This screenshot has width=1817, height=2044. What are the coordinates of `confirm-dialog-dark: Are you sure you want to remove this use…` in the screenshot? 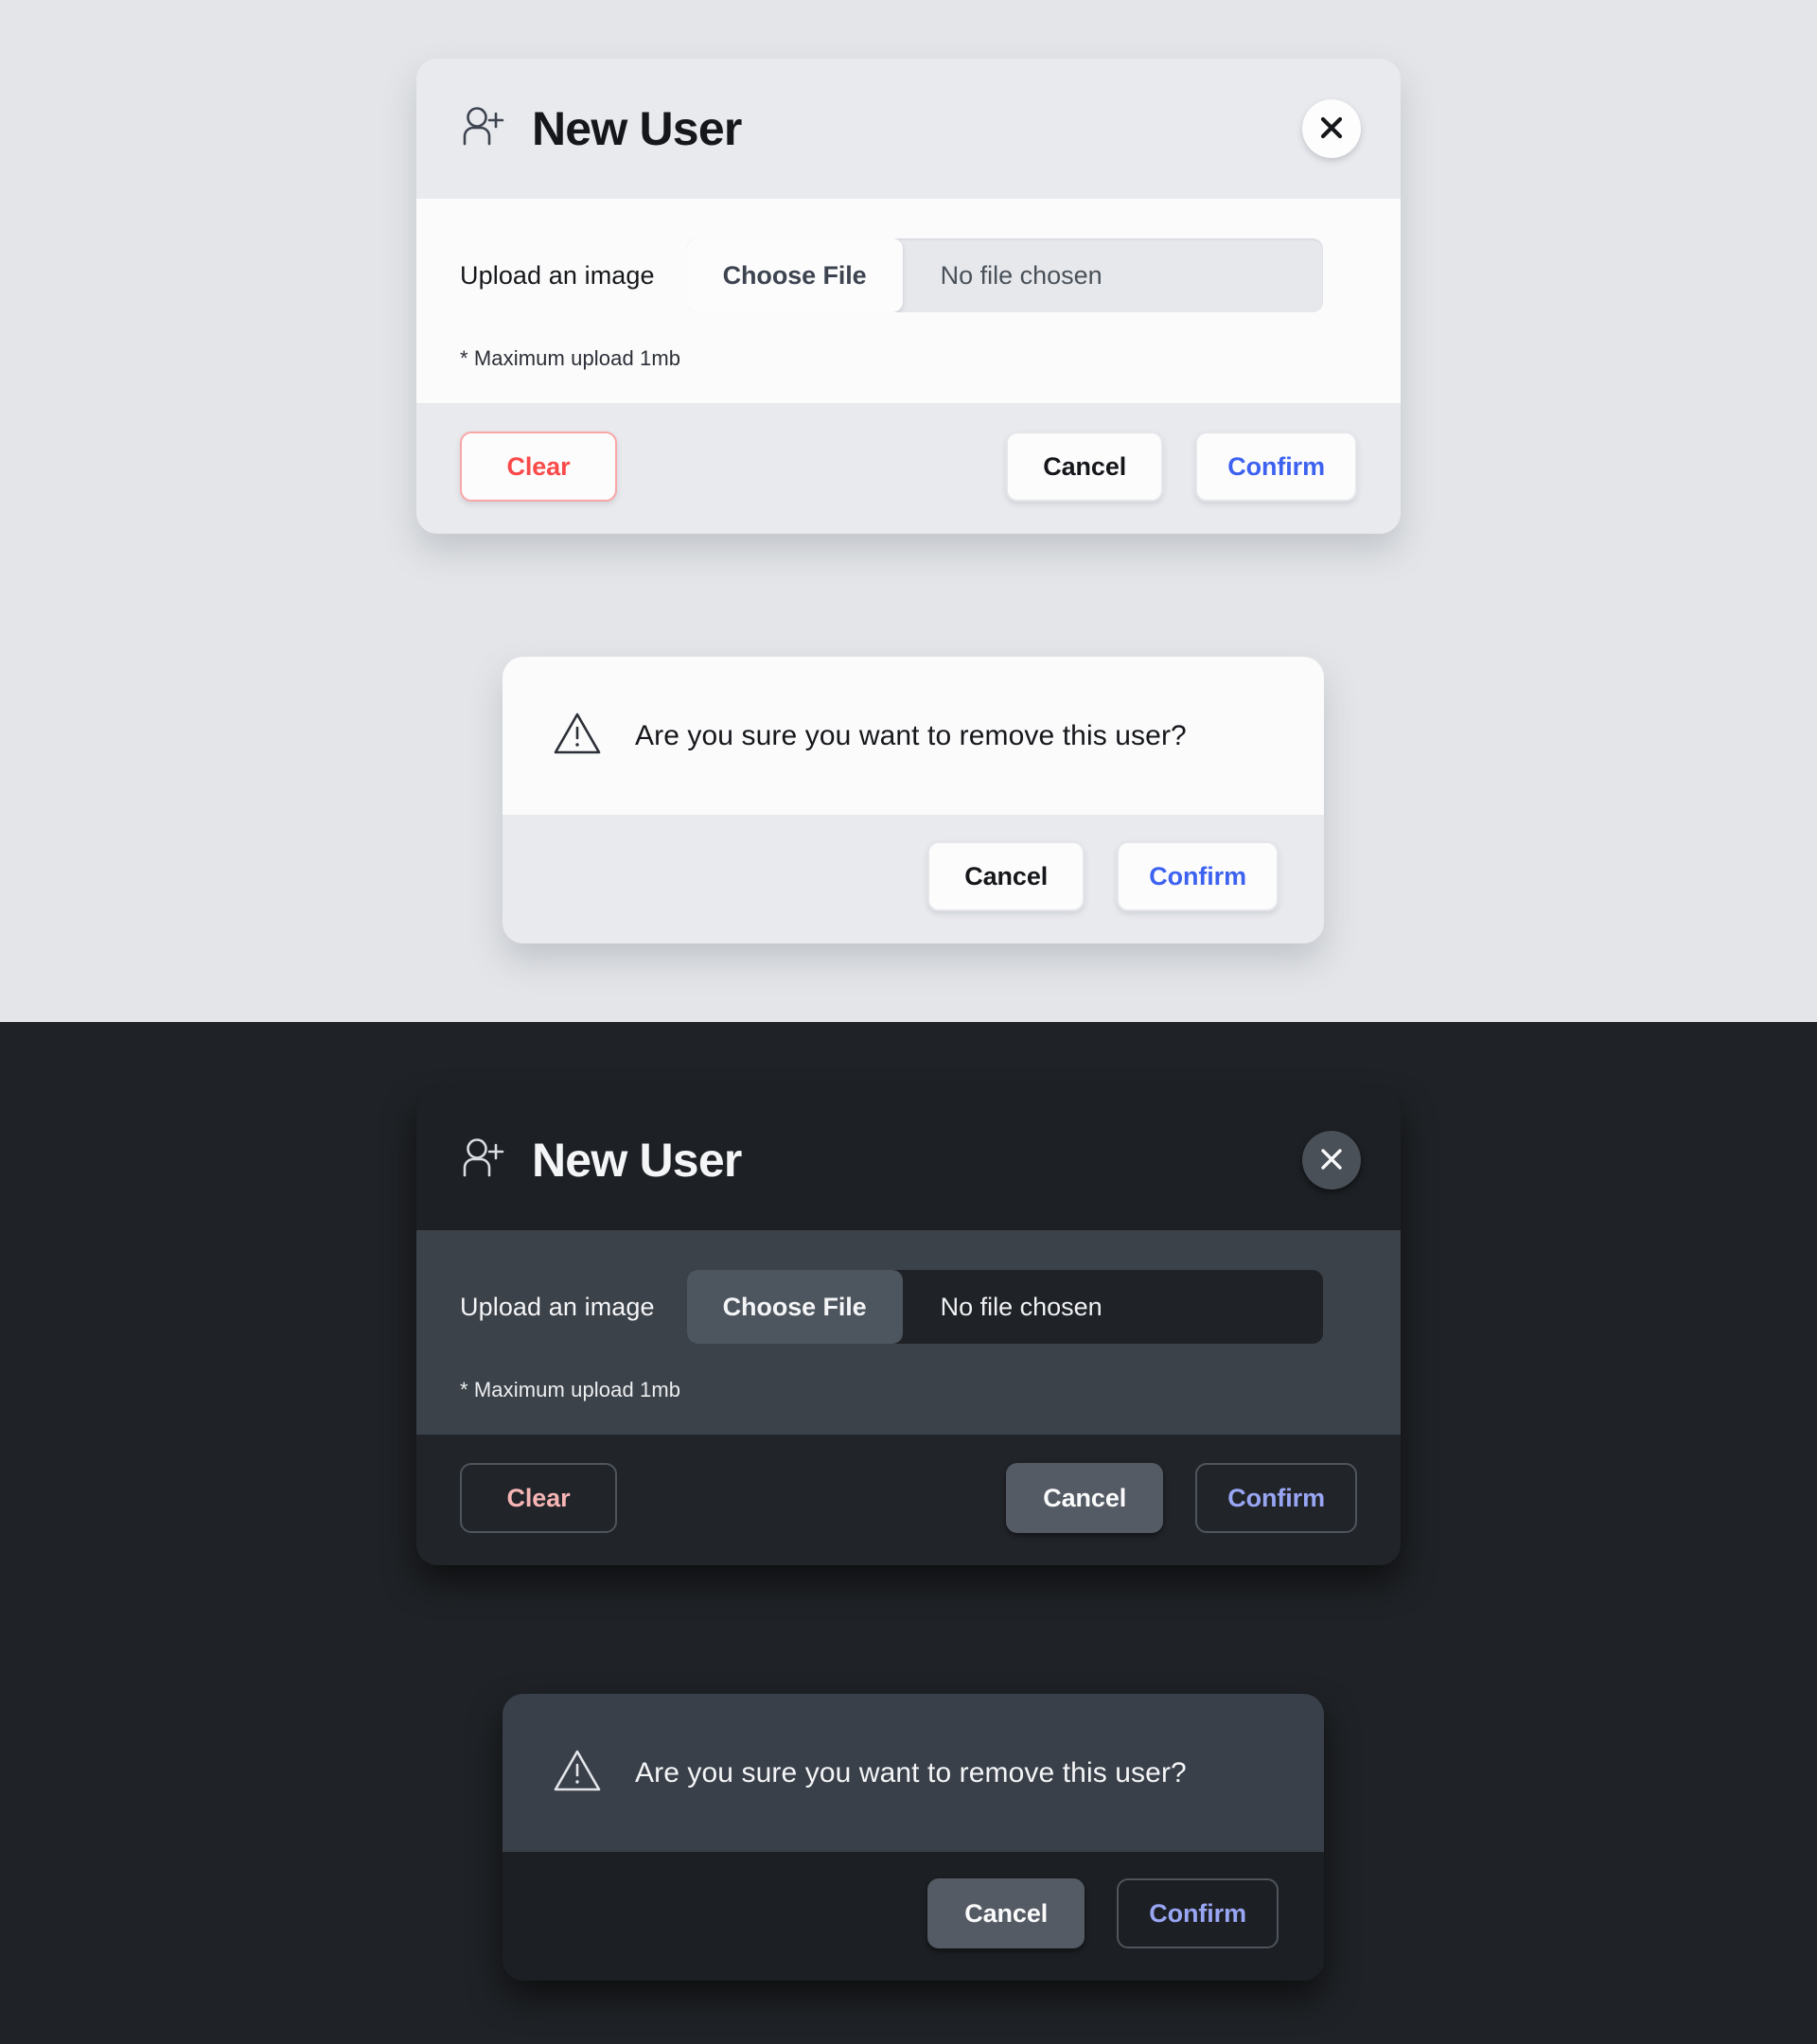 It's located at (914, 1837).